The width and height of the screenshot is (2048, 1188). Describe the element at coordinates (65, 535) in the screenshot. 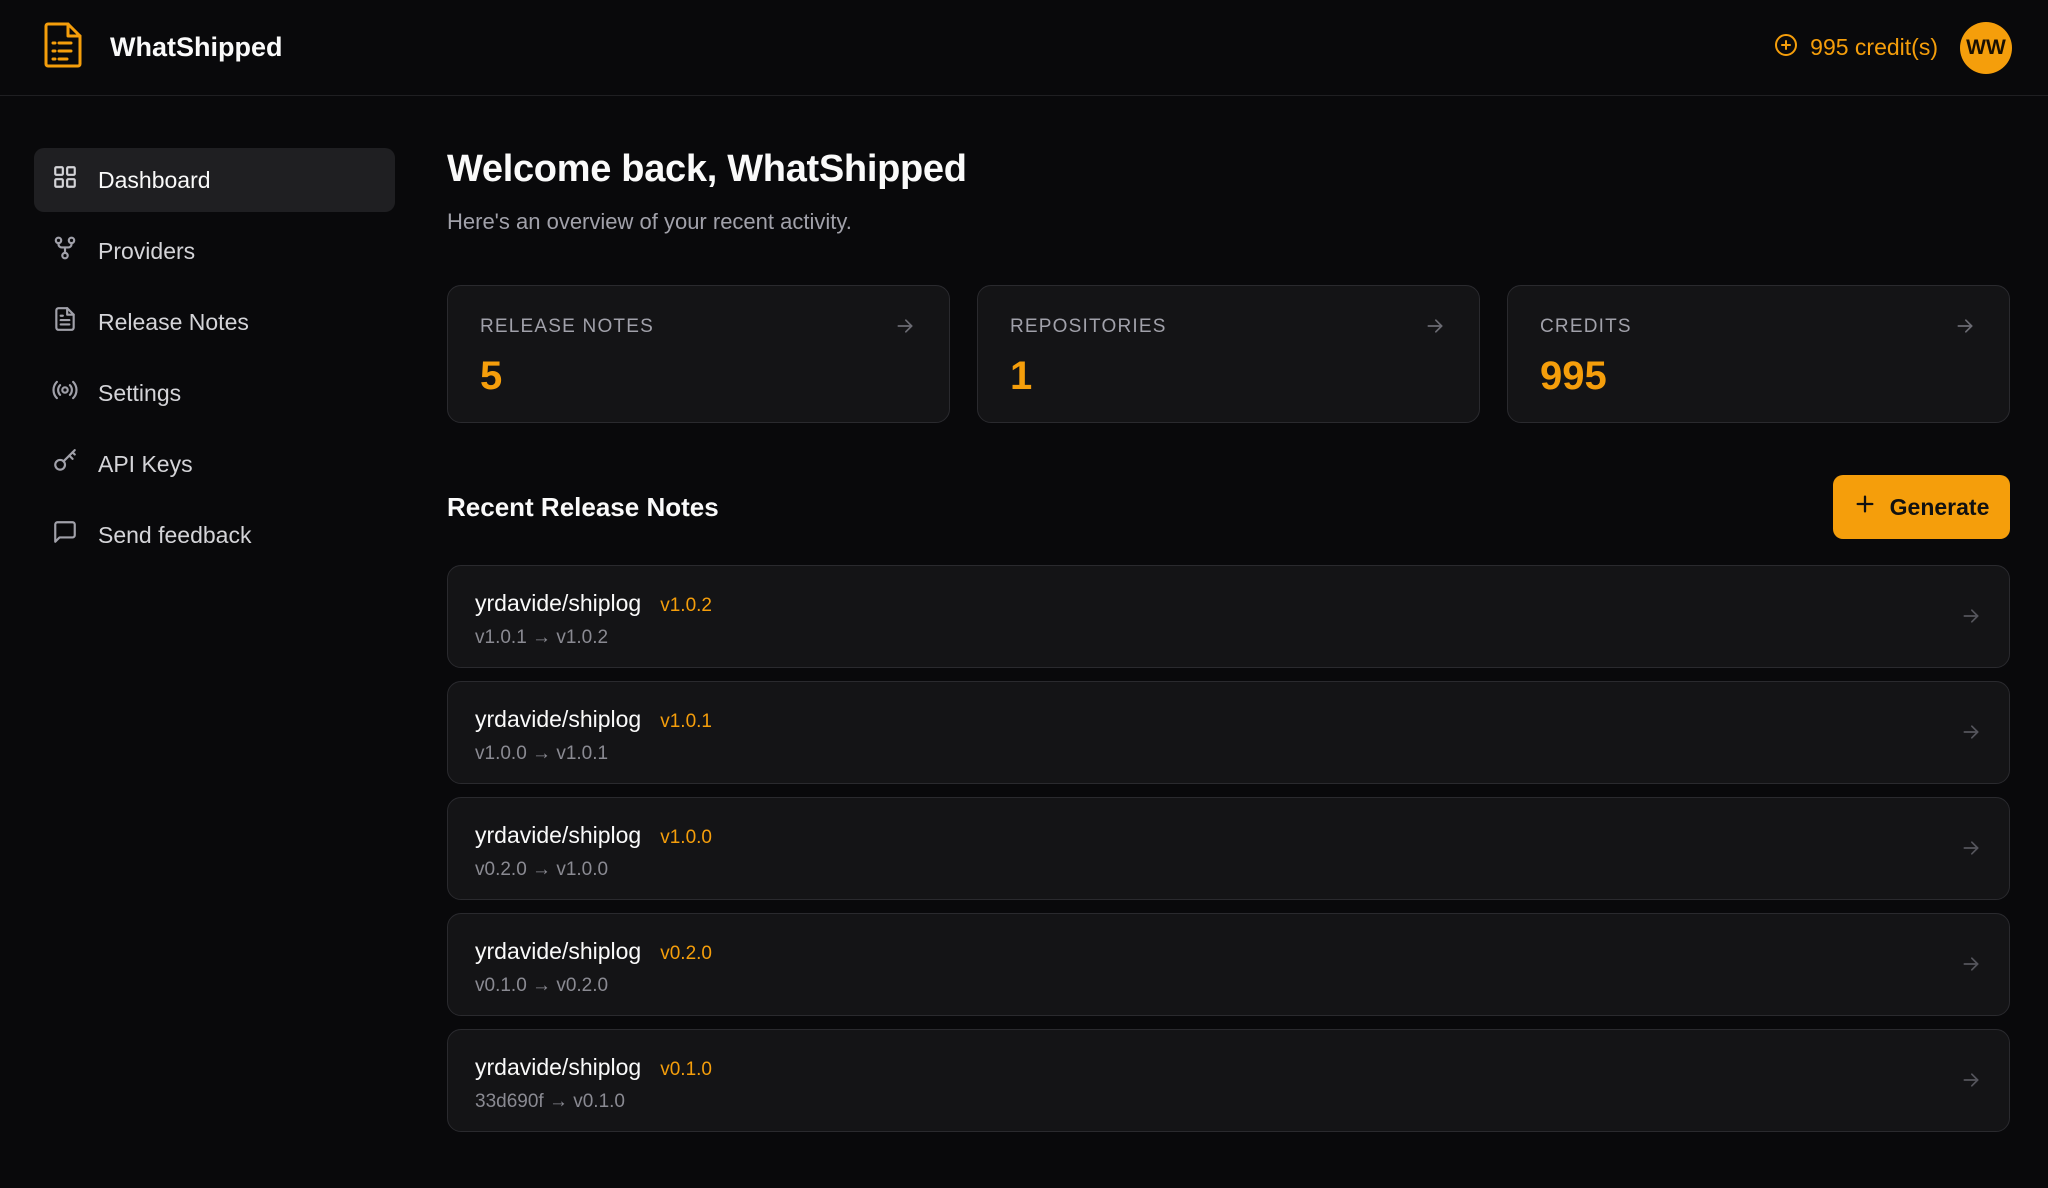

I see `message-square-icon` at that location.